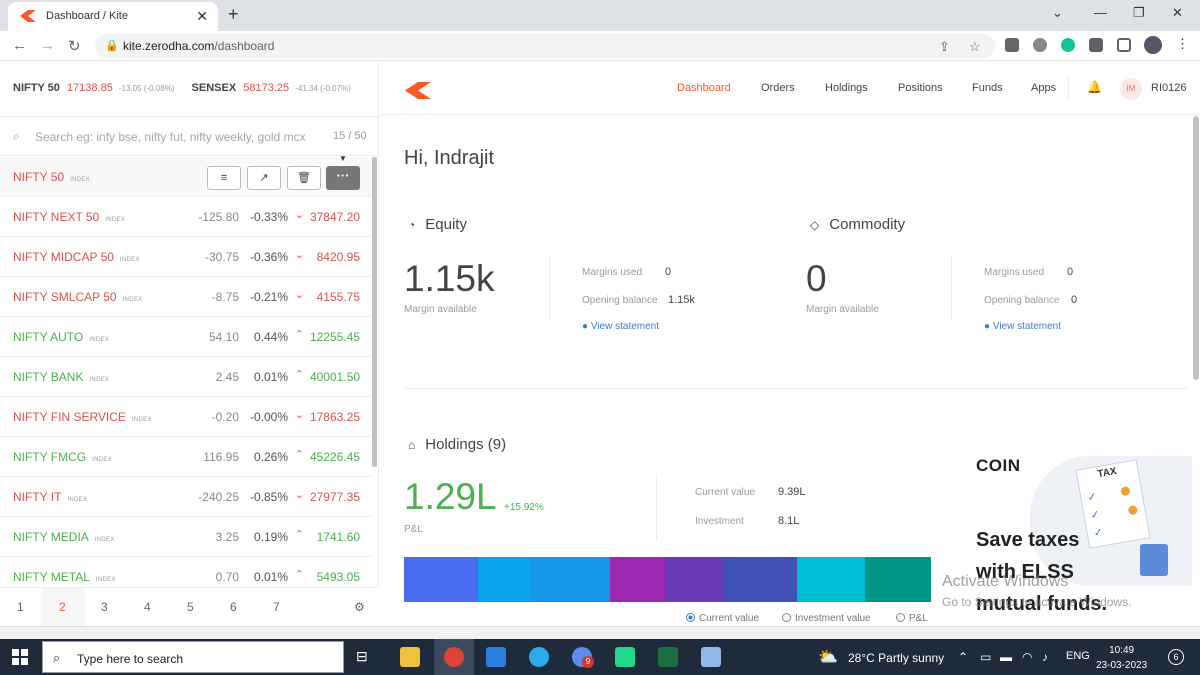  I want to click on notification-bell-icon: 🔔, so click(1094, 87).